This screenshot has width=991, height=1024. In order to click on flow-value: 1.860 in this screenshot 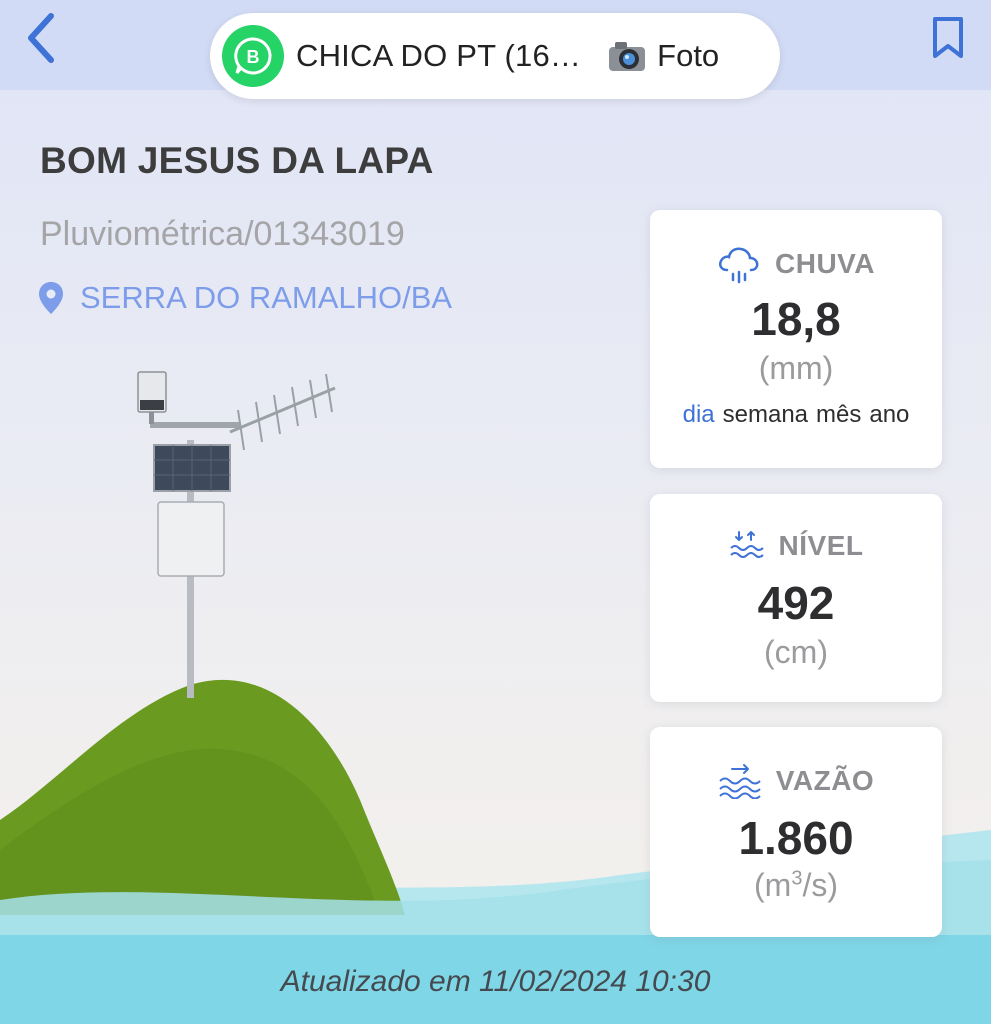, I will do `click(796, 838)`.